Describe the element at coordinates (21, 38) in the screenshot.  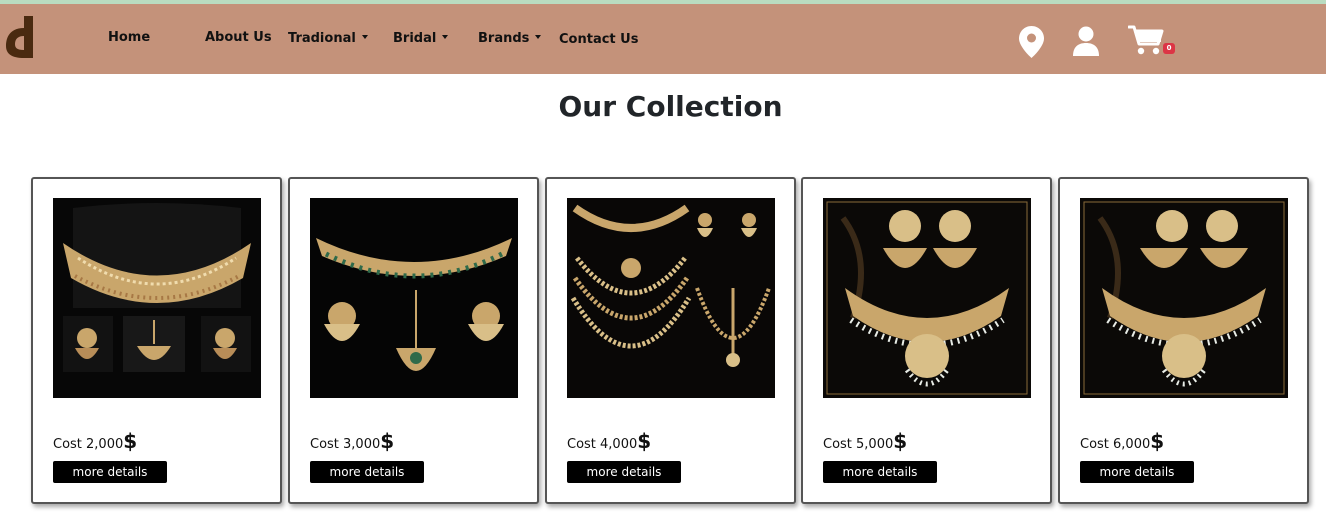
I see `brand-logo` at that location.